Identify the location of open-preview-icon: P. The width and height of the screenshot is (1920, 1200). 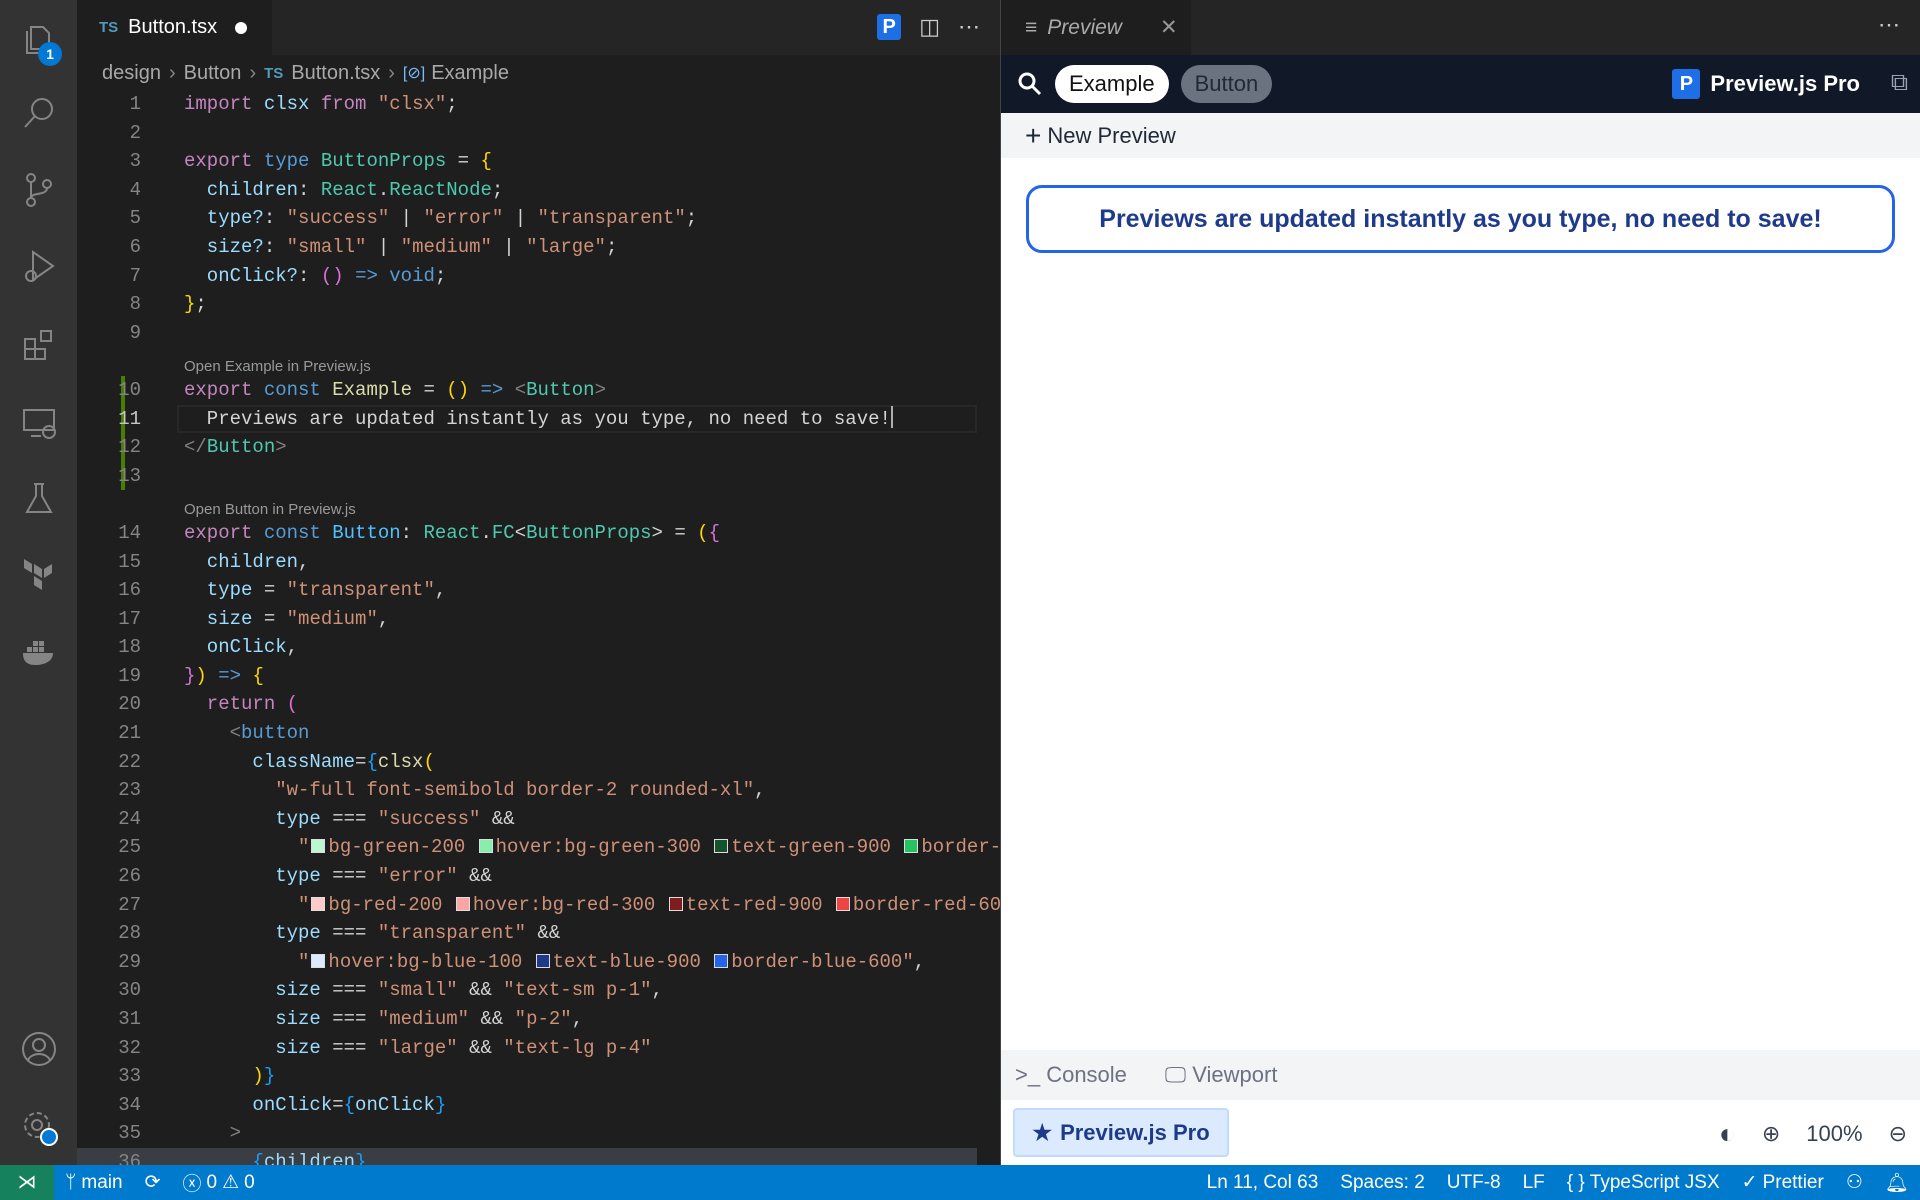
(889, 27).